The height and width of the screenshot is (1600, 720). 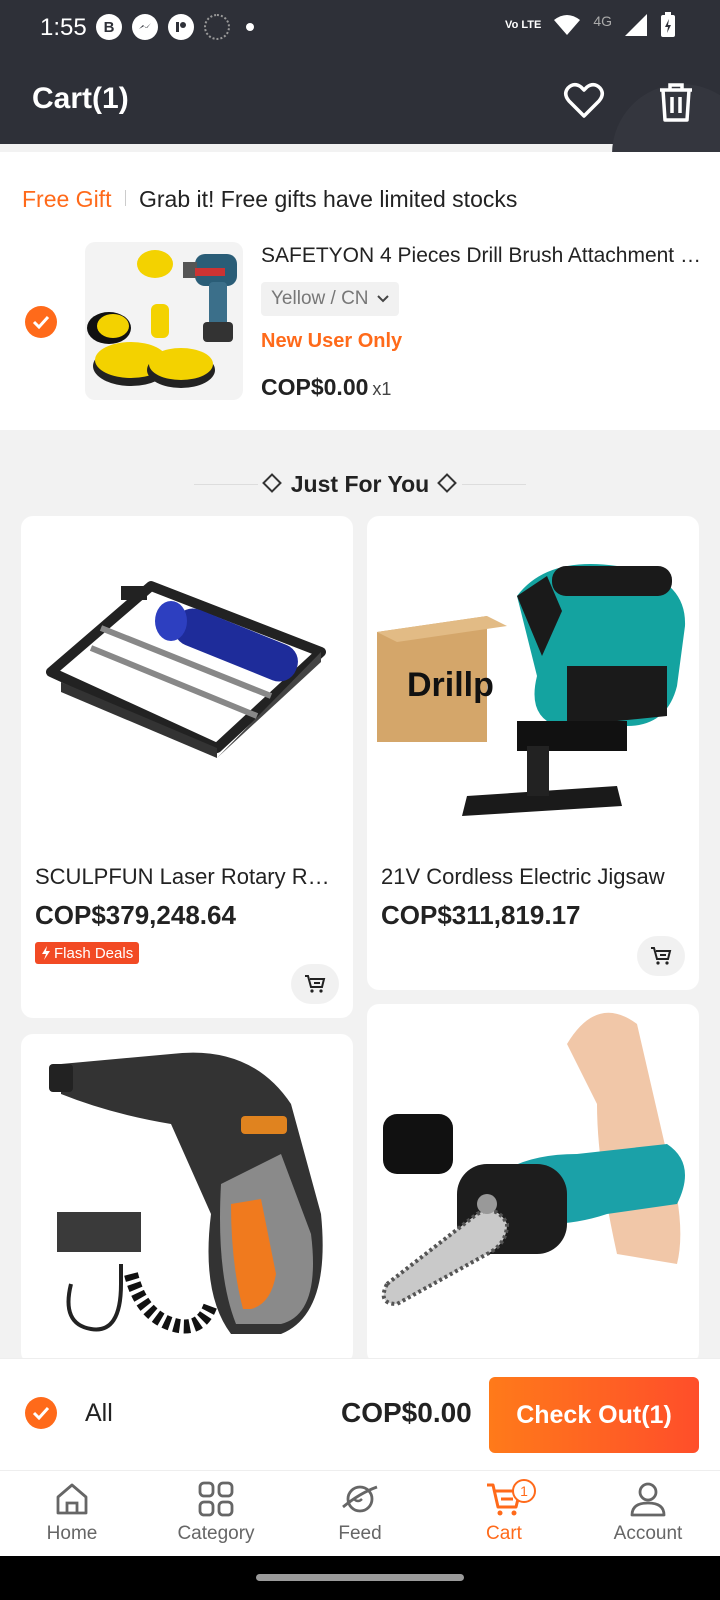 I want to click on dot-icon, so click(x=250, y=27).